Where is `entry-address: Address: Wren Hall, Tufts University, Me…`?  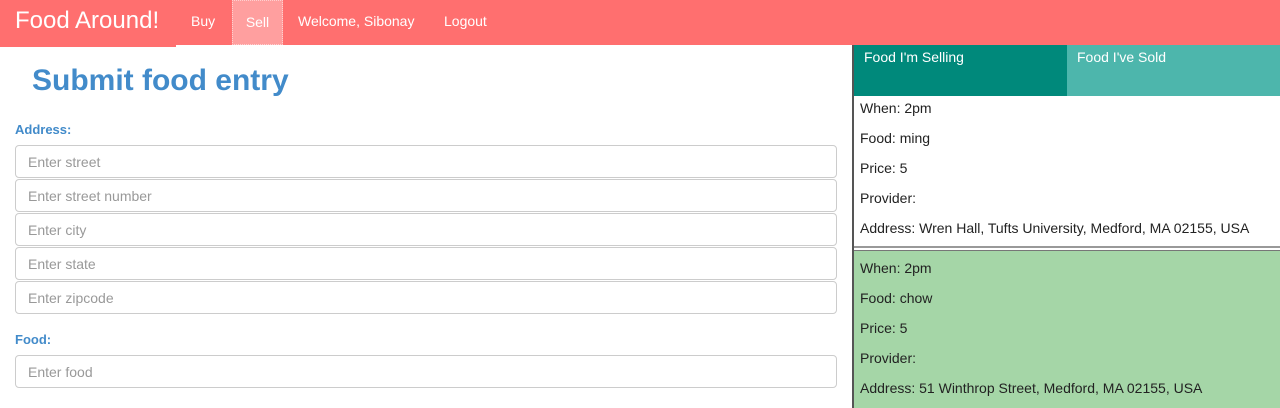 entry-address: Address: Wren Hall, Tufts University, Me… is located at coordinates (1055, 228).